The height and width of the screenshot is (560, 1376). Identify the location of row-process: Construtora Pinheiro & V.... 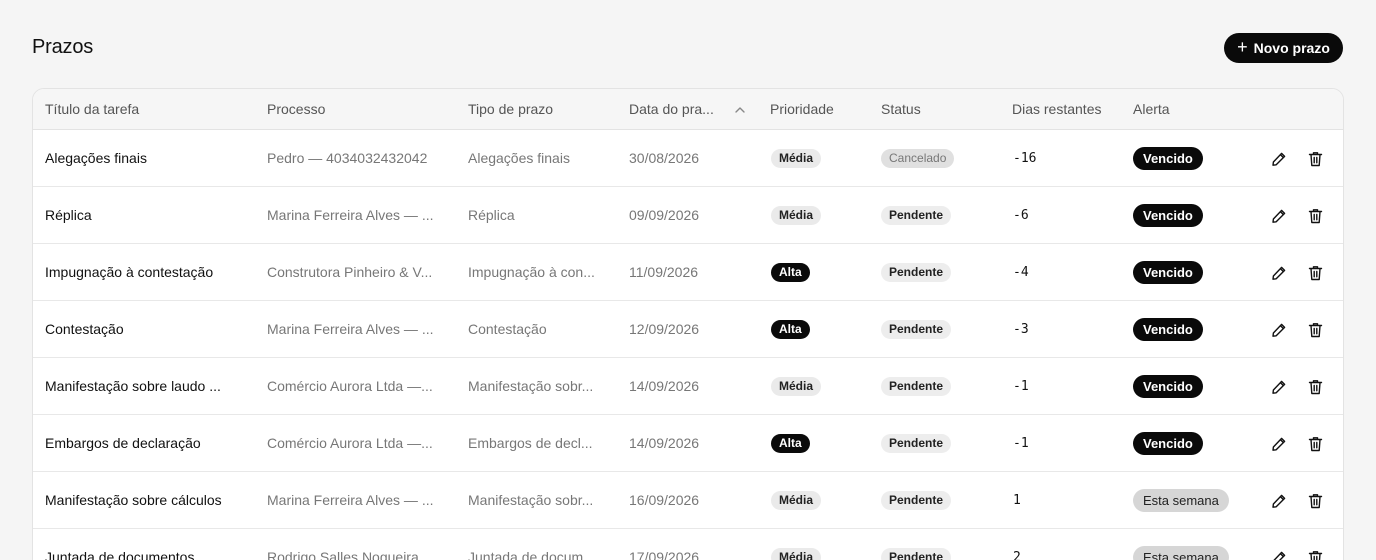
(350, 272).